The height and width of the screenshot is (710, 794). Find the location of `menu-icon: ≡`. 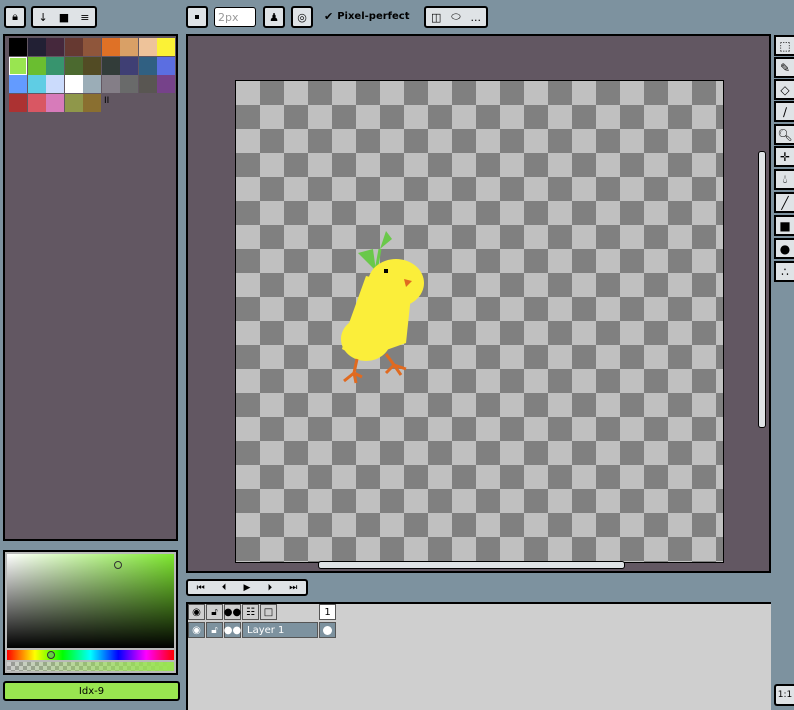

menu-icon: ≡ is located at coordinates (84, 17).